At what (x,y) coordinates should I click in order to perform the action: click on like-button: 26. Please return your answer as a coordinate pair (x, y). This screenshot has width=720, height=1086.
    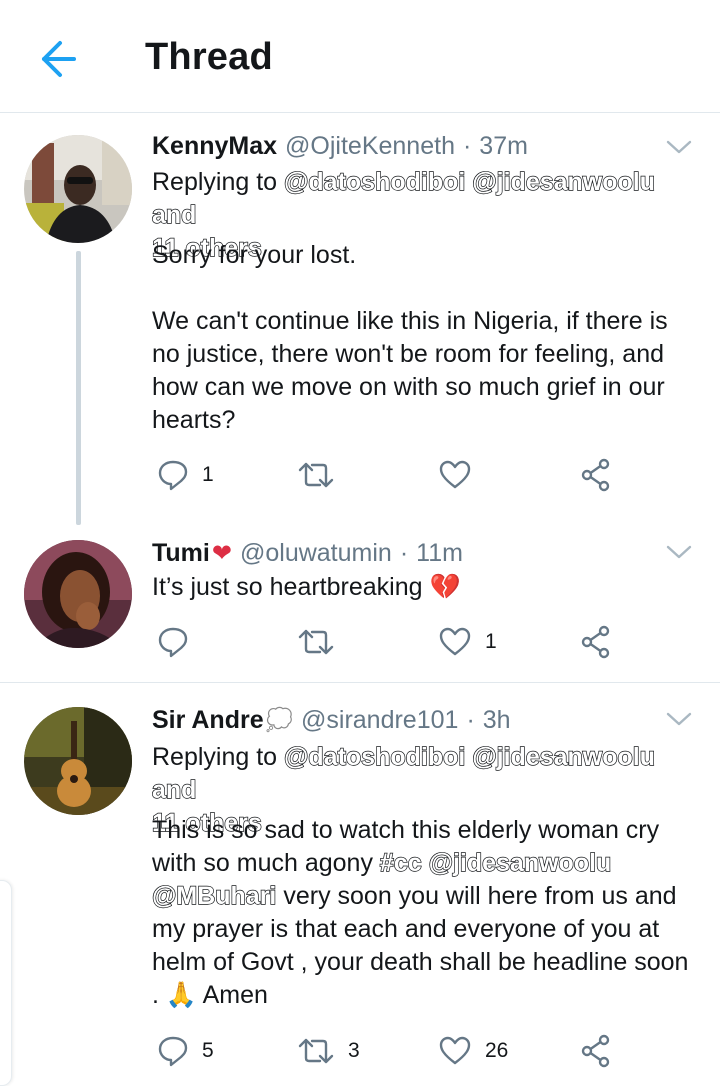
    Looking at the image, I should click on (473, 1051).